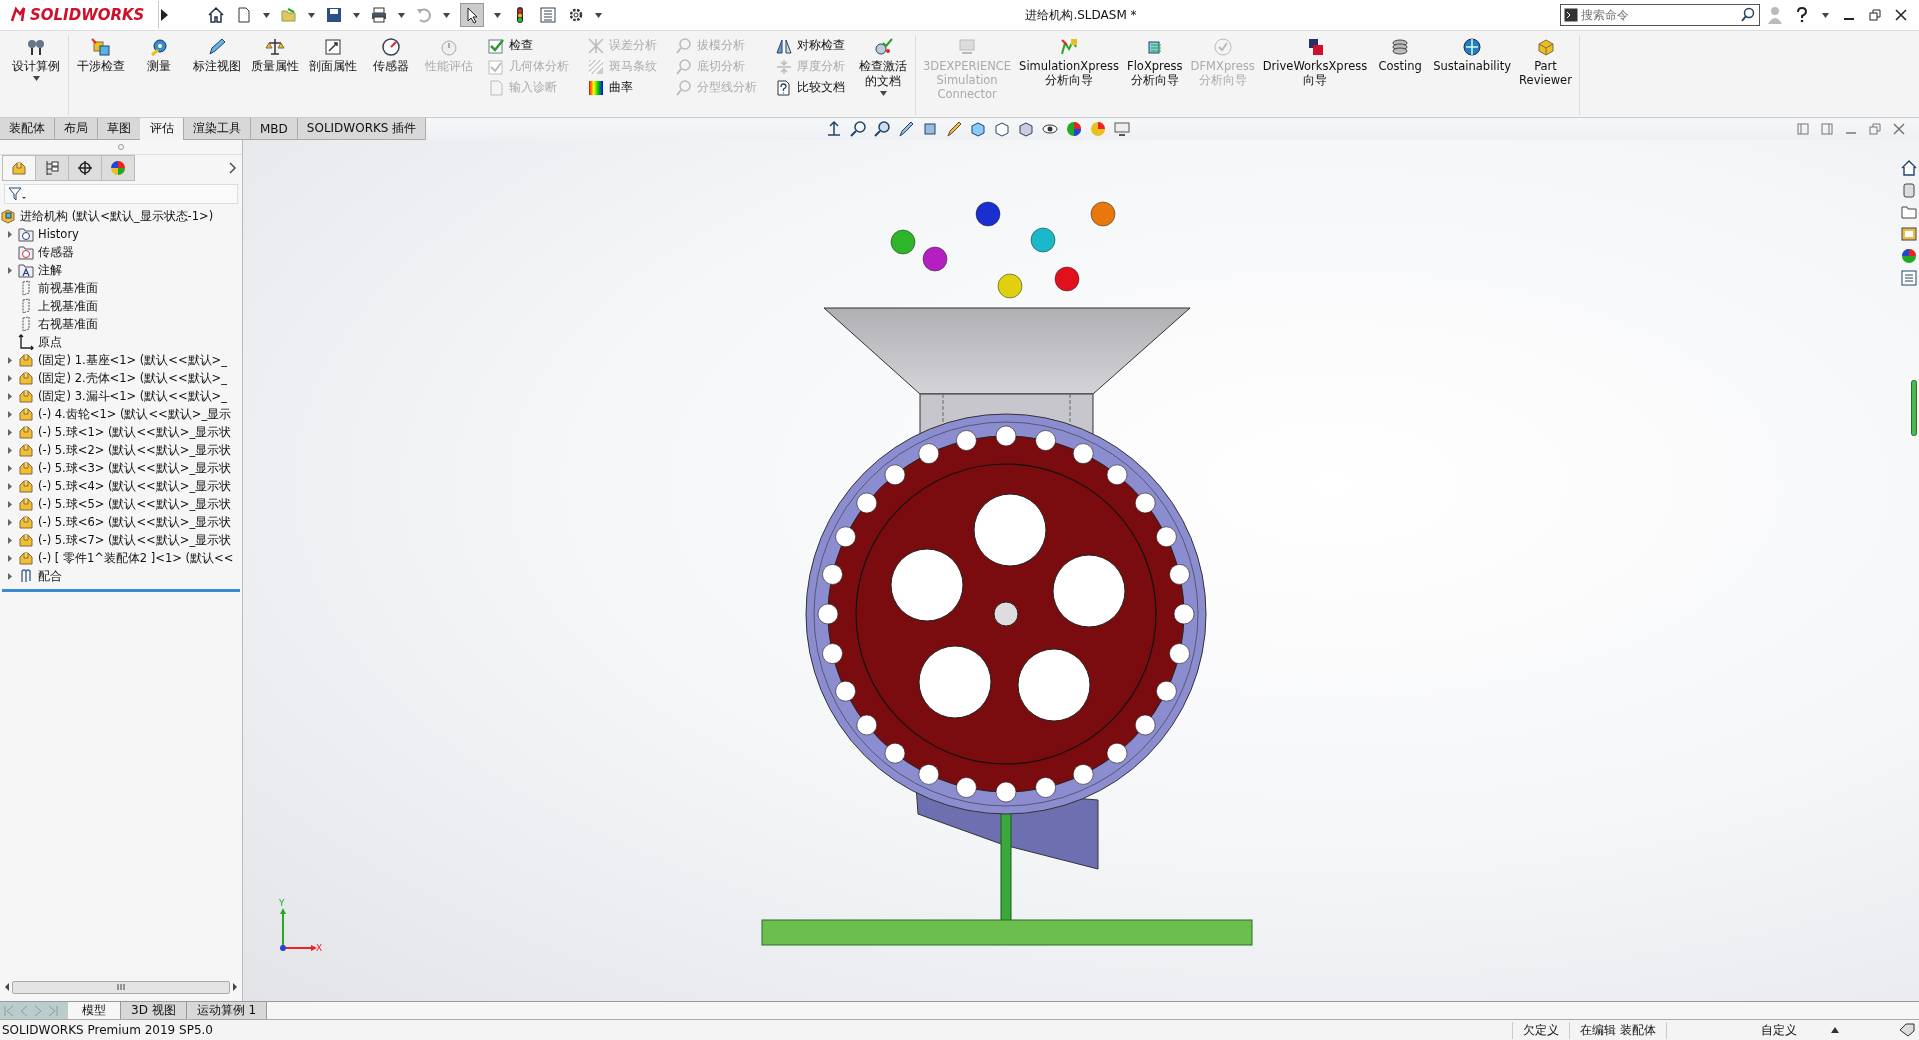 The width and height of the screenshot is (1919, 1040). I want to click on grip-dot-icon, so click(121, 147).